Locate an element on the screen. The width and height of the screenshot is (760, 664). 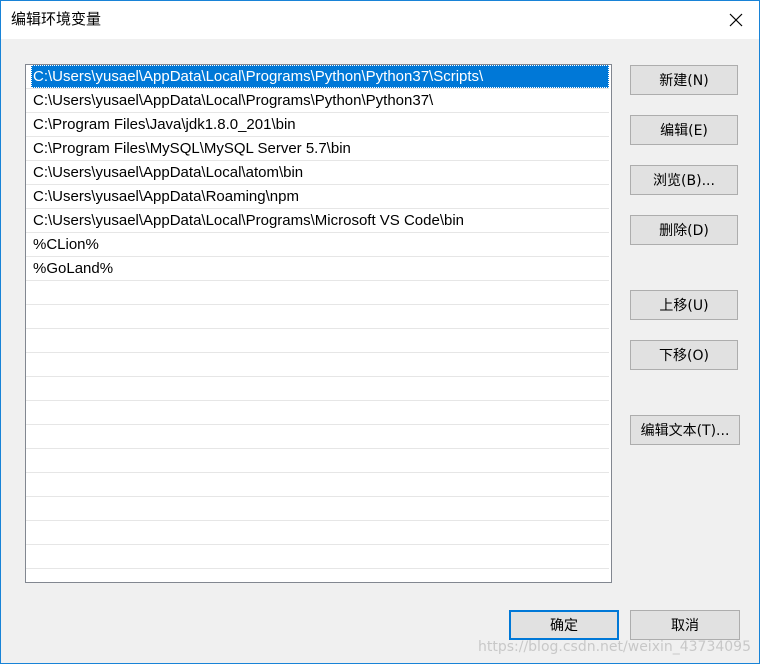
window-title: 编辑环境变量 is located at coordinates (56, 19).